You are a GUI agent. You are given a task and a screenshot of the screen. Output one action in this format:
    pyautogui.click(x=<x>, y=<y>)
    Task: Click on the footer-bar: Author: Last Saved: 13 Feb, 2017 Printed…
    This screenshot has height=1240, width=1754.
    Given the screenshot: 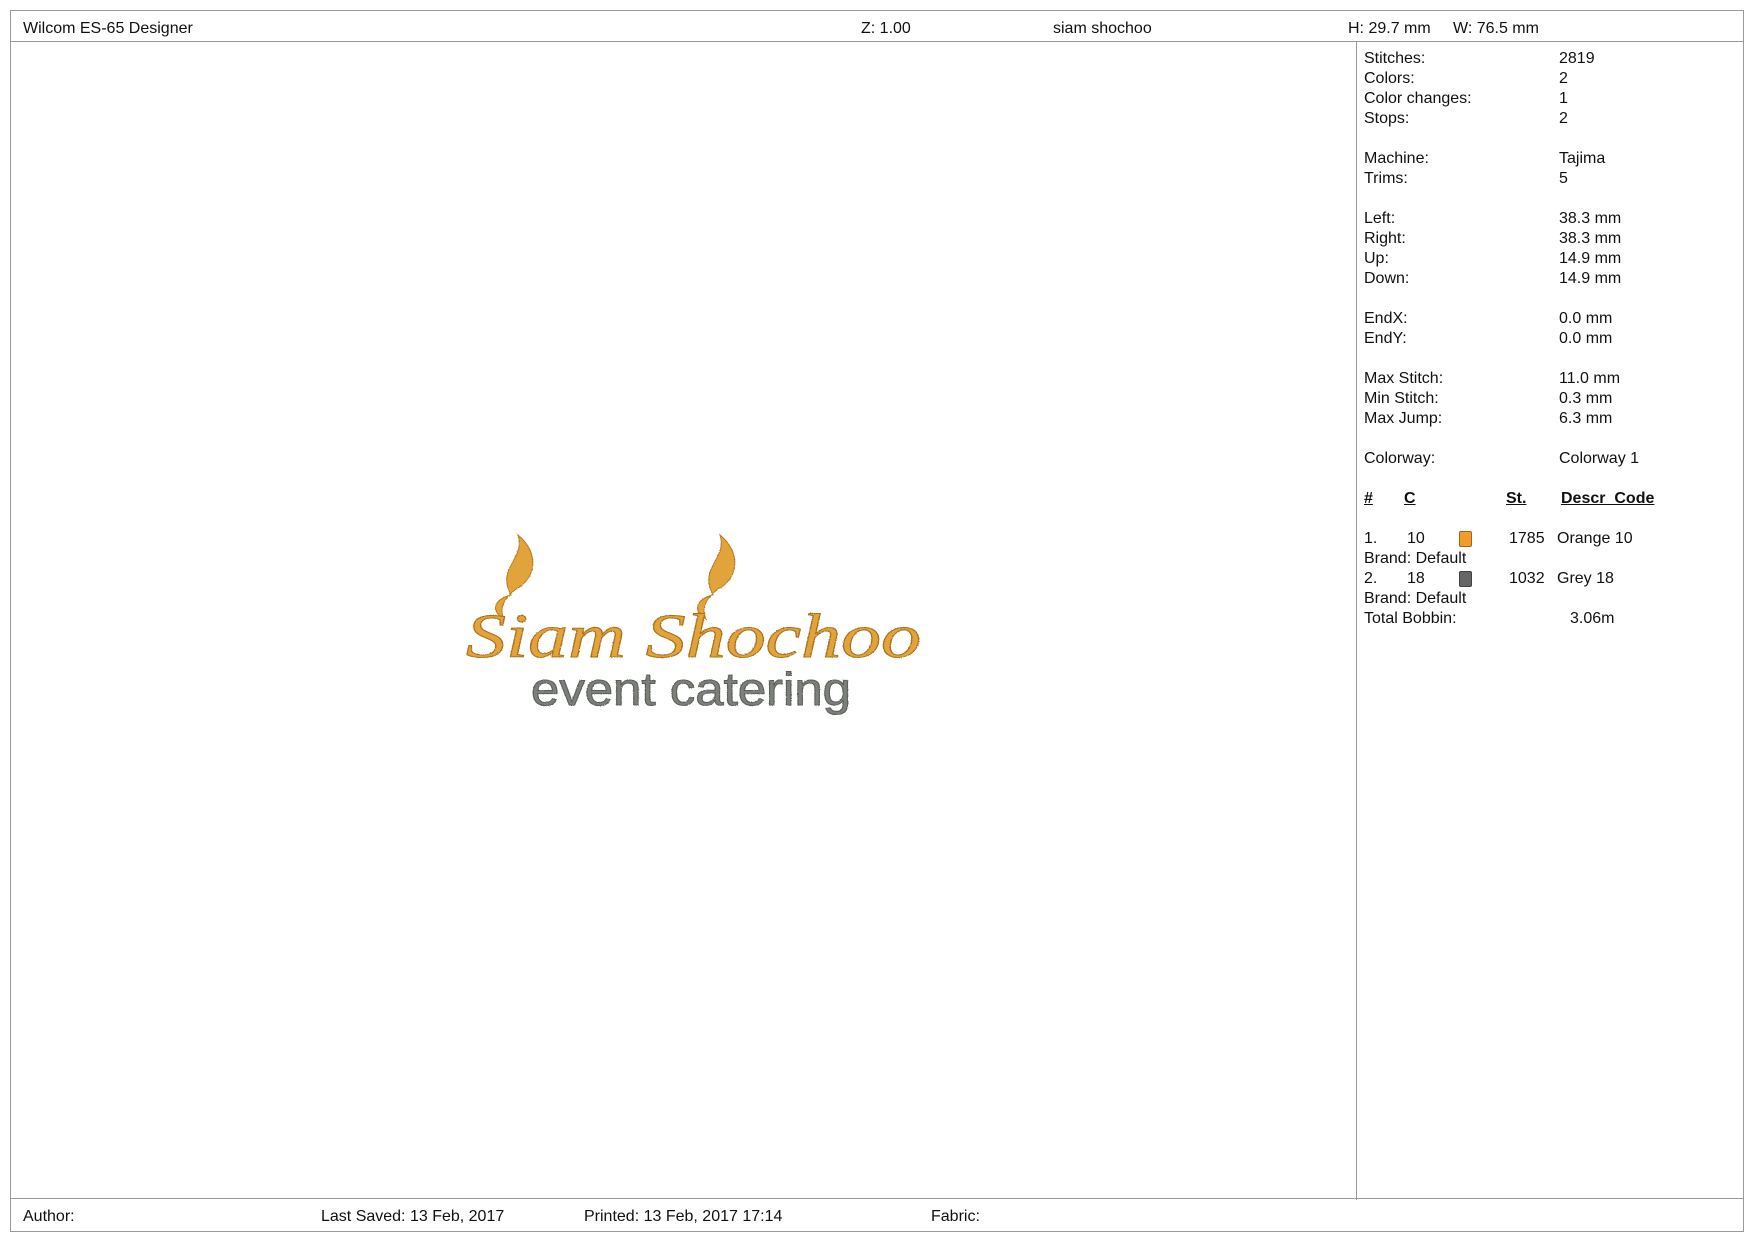 What is the action you would take?
    pyautogui.click(x=877, y=1214)
    